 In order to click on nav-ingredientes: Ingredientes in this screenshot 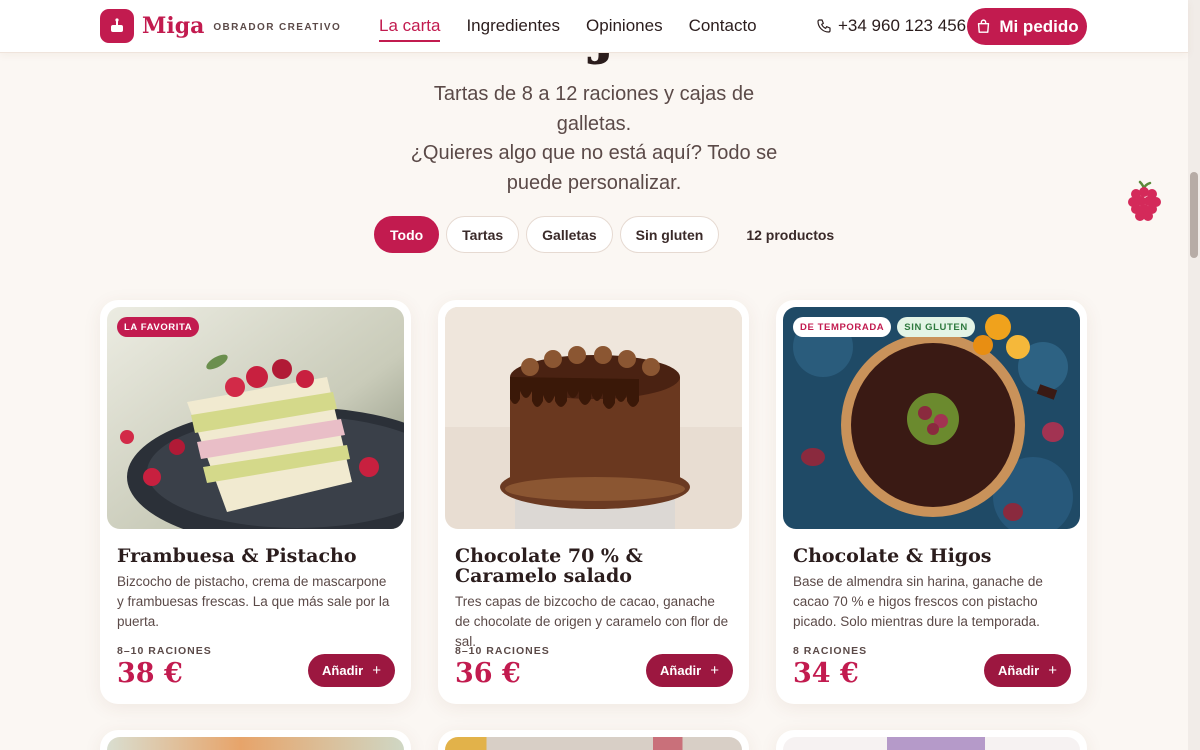, I will do `click(513, 28)`.